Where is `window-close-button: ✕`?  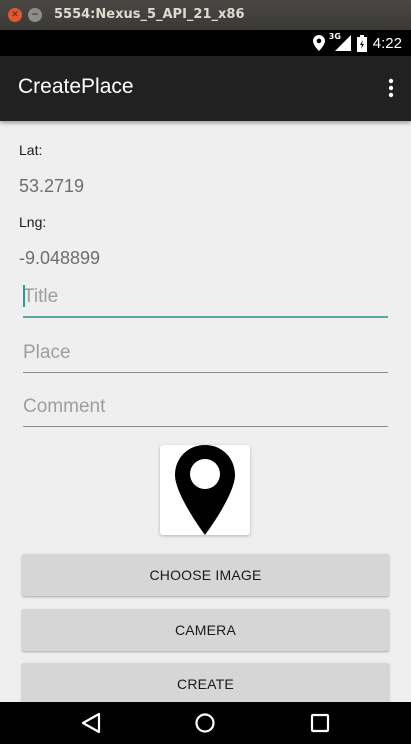 window-close-button: ✕ is located at coordinates (15, 15).